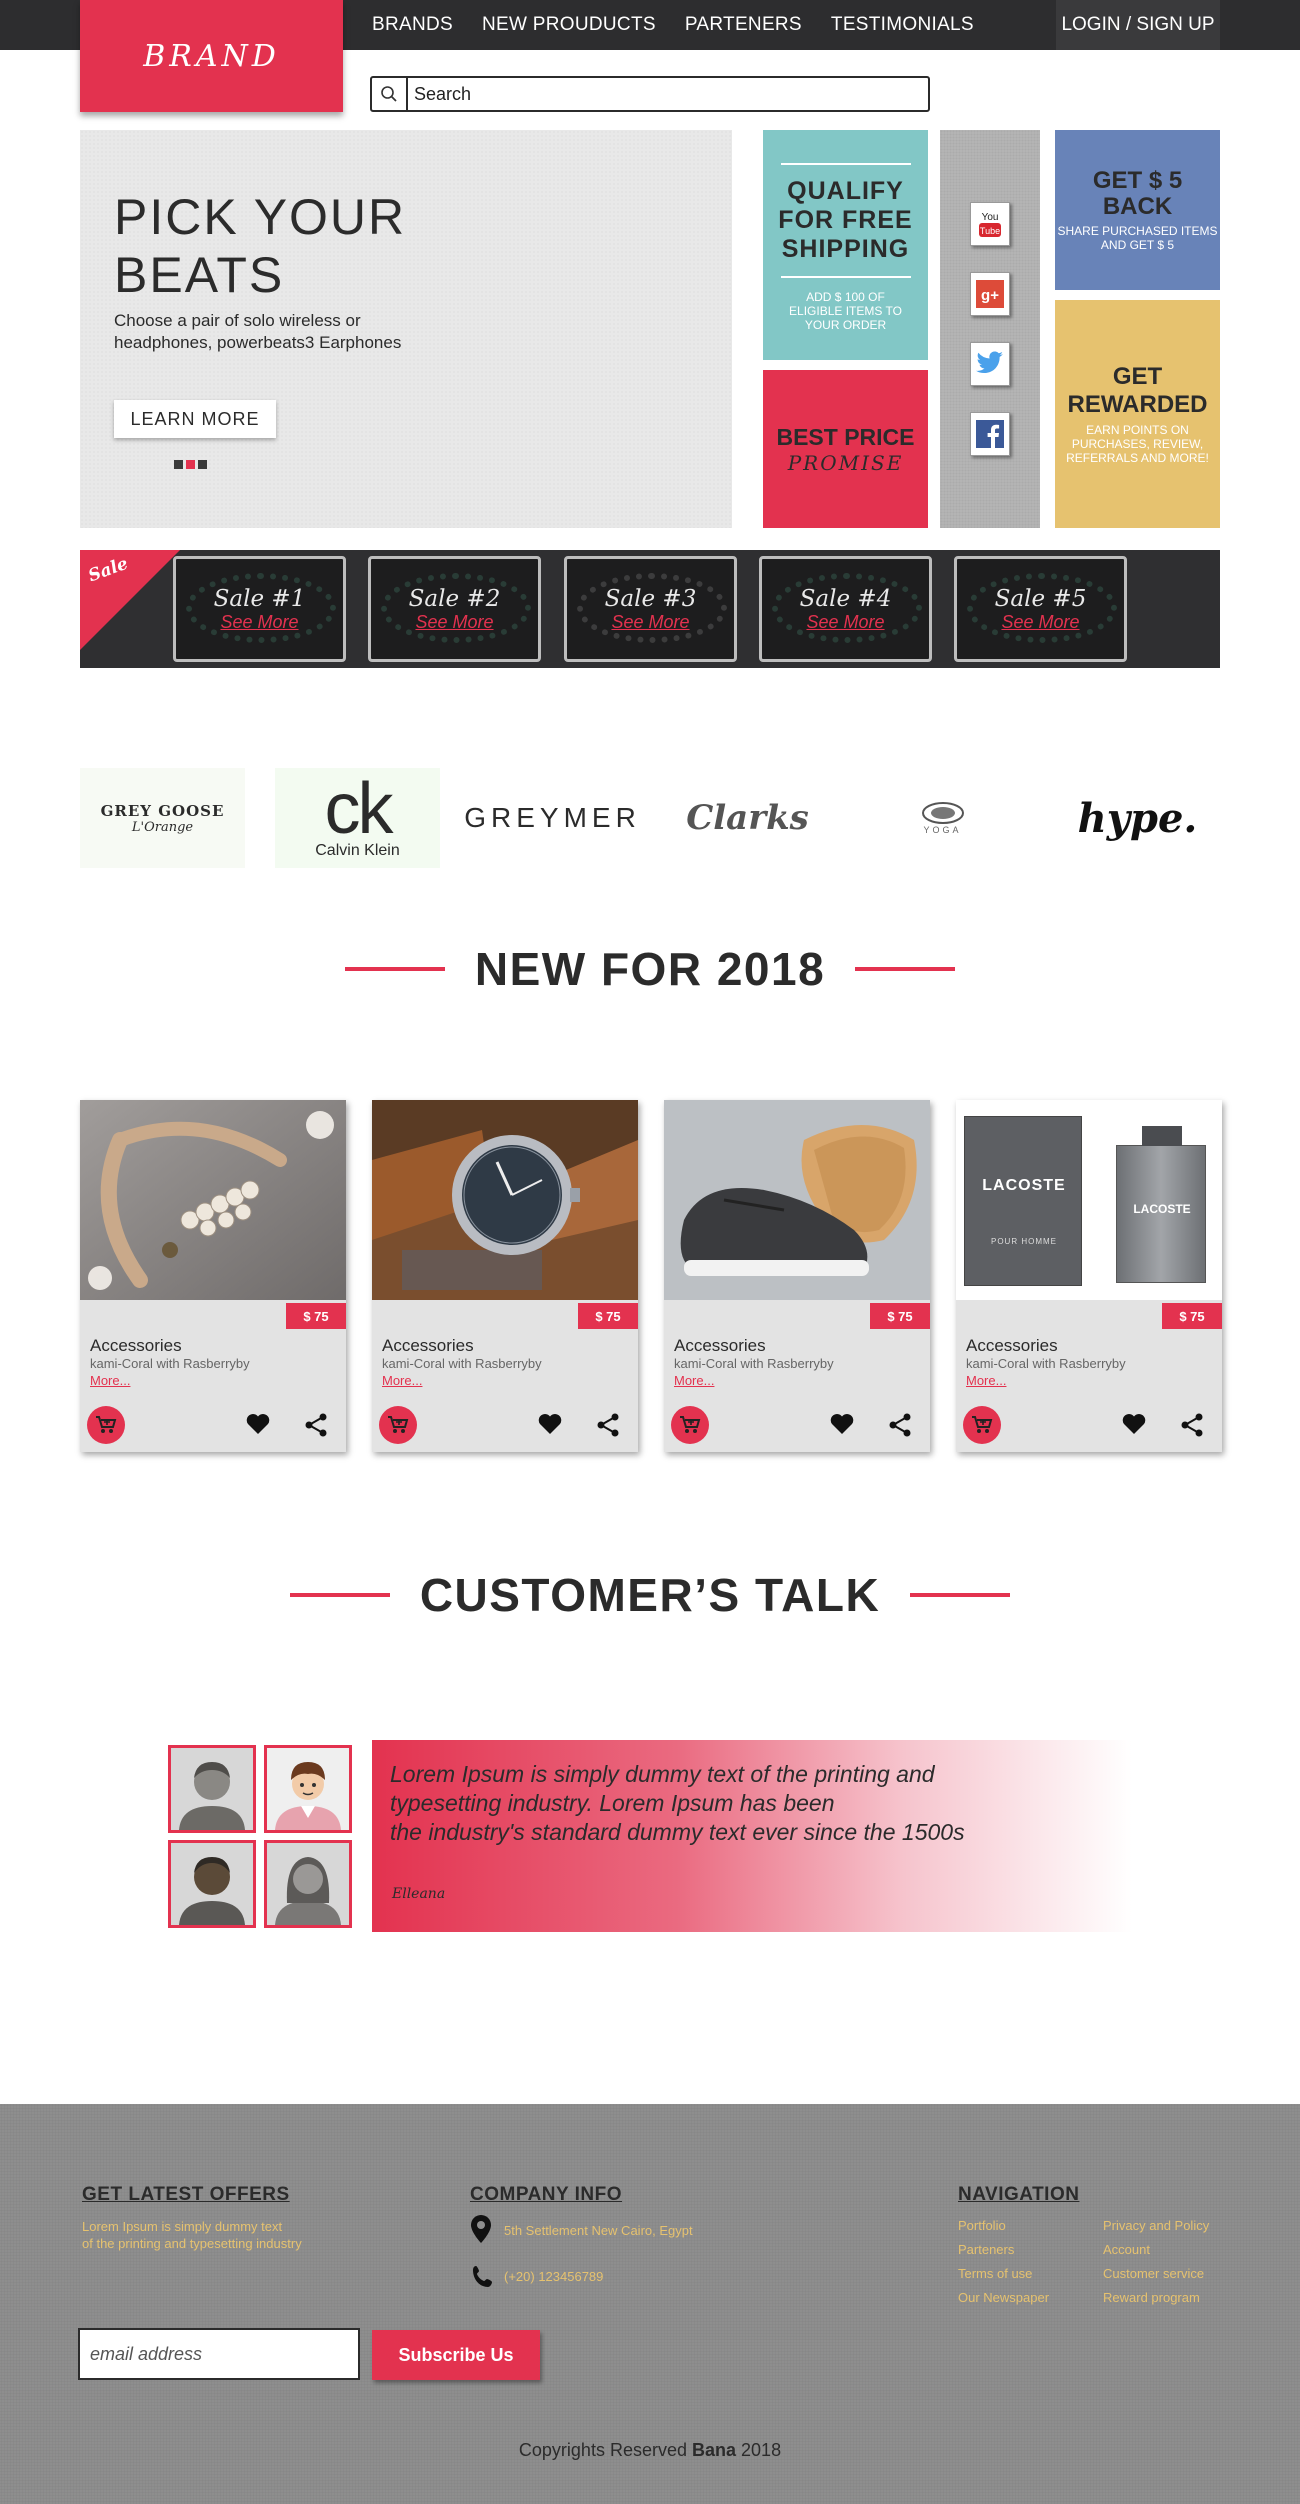 The width and height of the screenshot is (1300, 2504). What do you see at coordinates (259, 609) in the screenshot?
I see `sale-card-1: Sale #1 See More` at bounding box center [259, 609].